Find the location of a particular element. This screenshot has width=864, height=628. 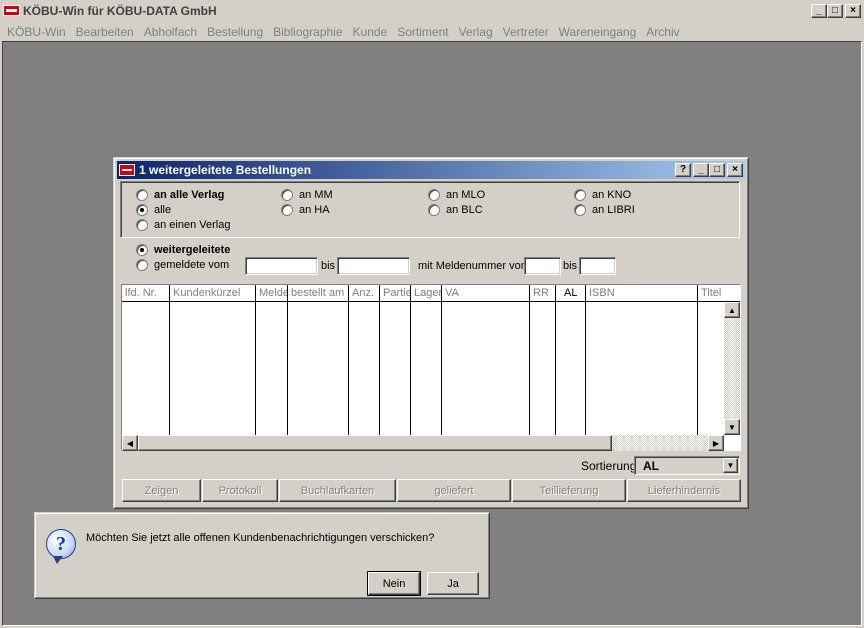

radio-an-blc: an BLC is located at coordinates (455, 210).